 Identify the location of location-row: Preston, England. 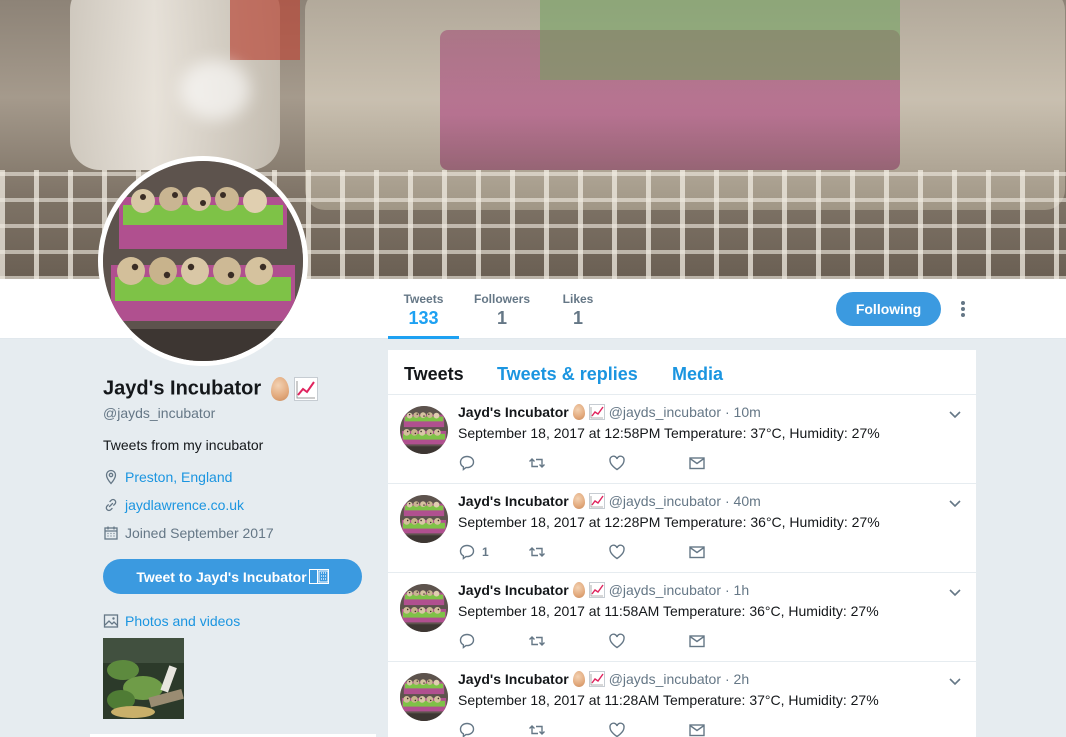
(167, 477).